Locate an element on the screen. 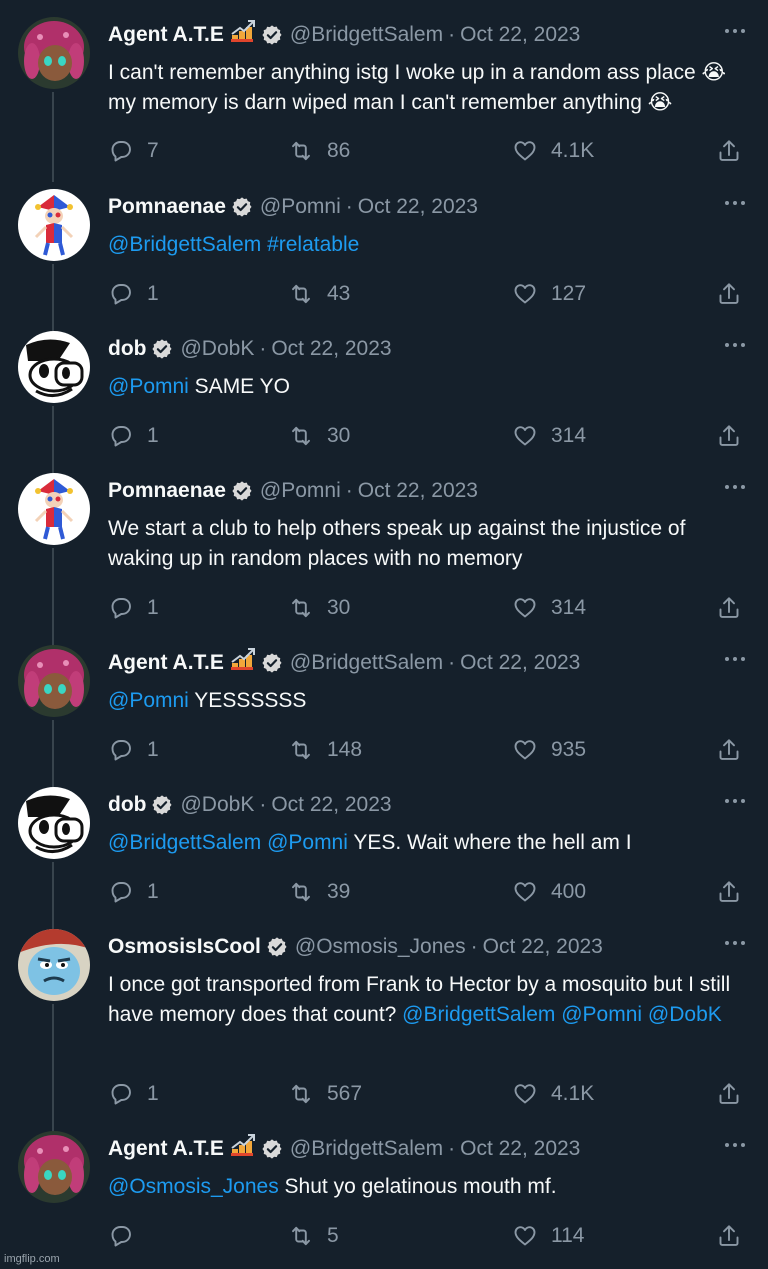 The width and height of the screenshot is (768, 1269). retweet-count: 86 is located at coordinates (339, 150).